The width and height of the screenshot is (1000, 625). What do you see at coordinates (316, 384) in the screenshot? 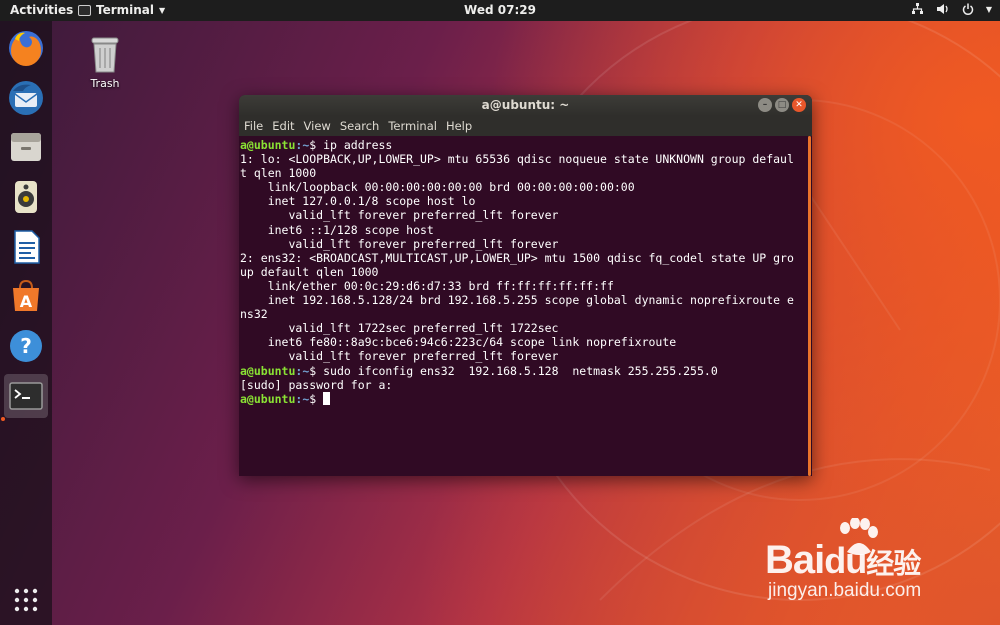
I see `terminal-output-line: [sudo] password for a:` at bounding box center [316, 384].